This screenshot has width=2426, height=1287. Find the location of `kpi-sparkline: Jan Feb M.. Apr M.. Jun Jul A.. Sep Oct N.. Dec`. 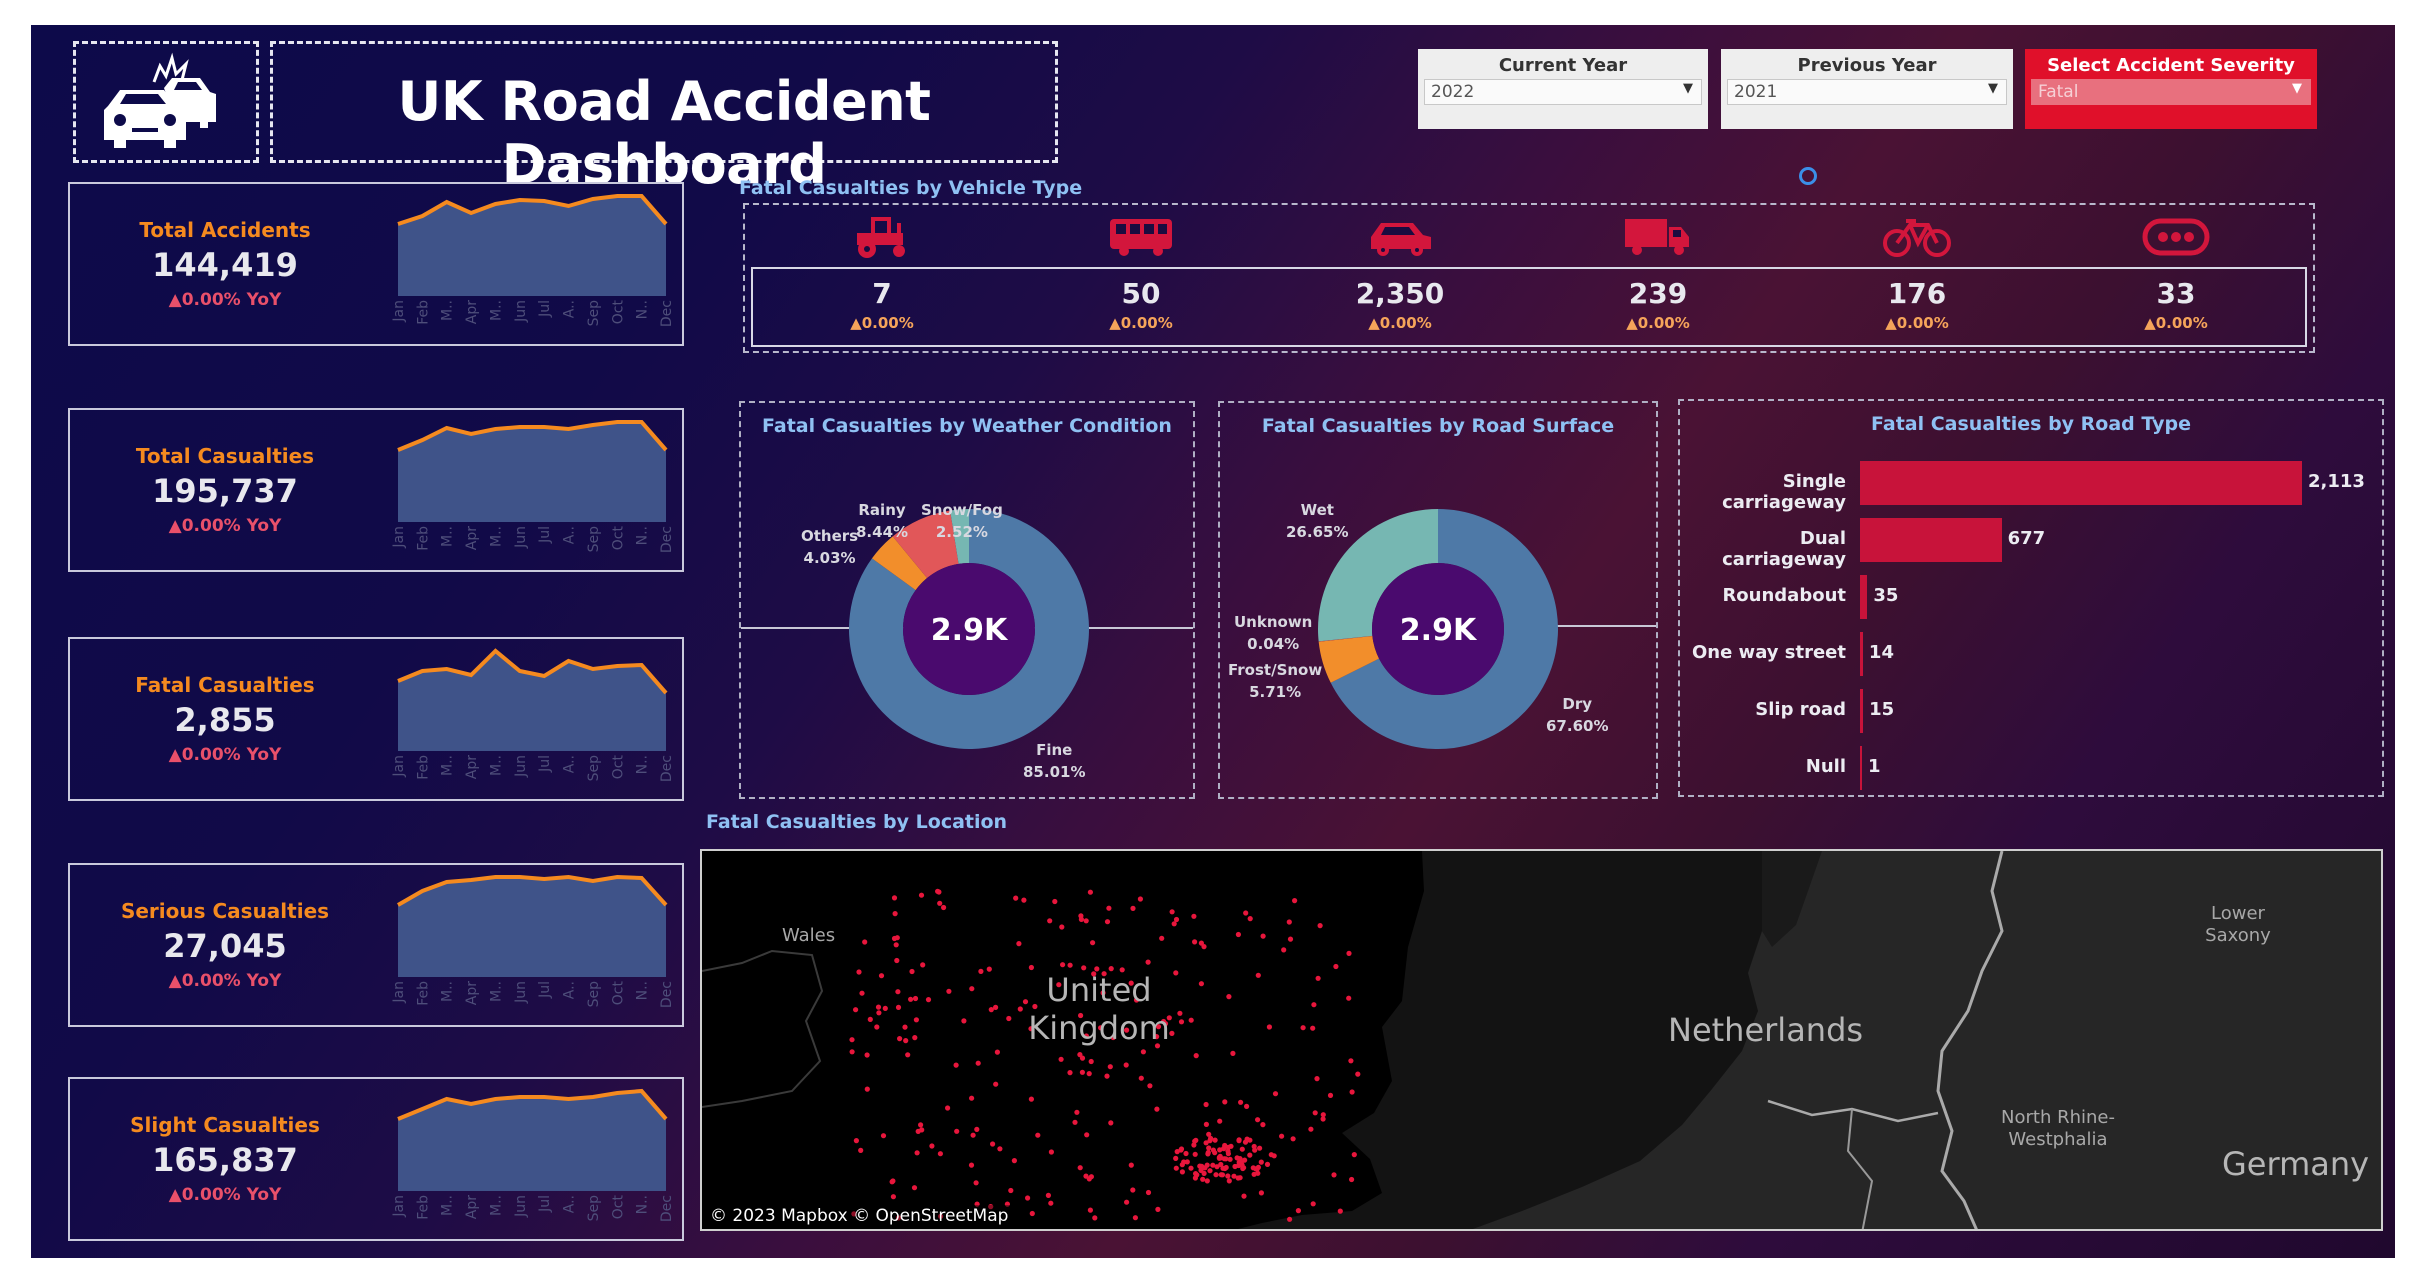

kpi-sparkline: Jan Feb M.. Apr M.. Jun Jul A.. Sep Oct N.. Dec is located at coordinates (532, 715).